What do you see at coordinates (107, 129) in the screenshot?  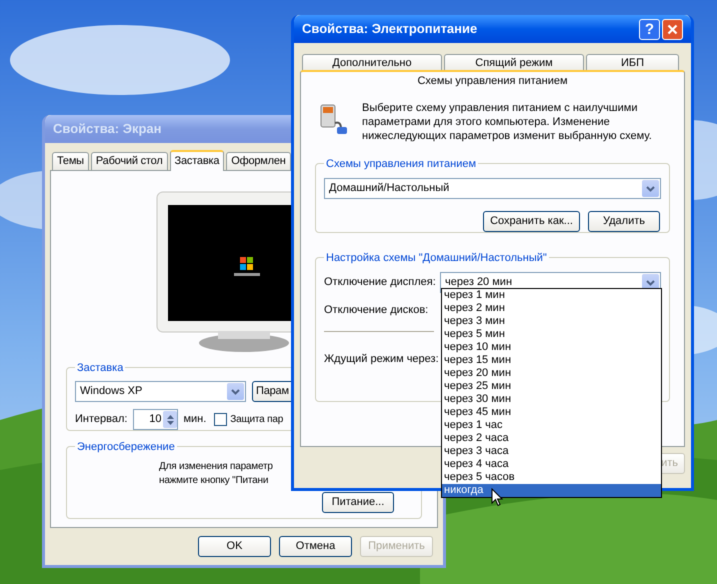 I see `window-title: Свойства: Экран` at bounding box center [107, 129].